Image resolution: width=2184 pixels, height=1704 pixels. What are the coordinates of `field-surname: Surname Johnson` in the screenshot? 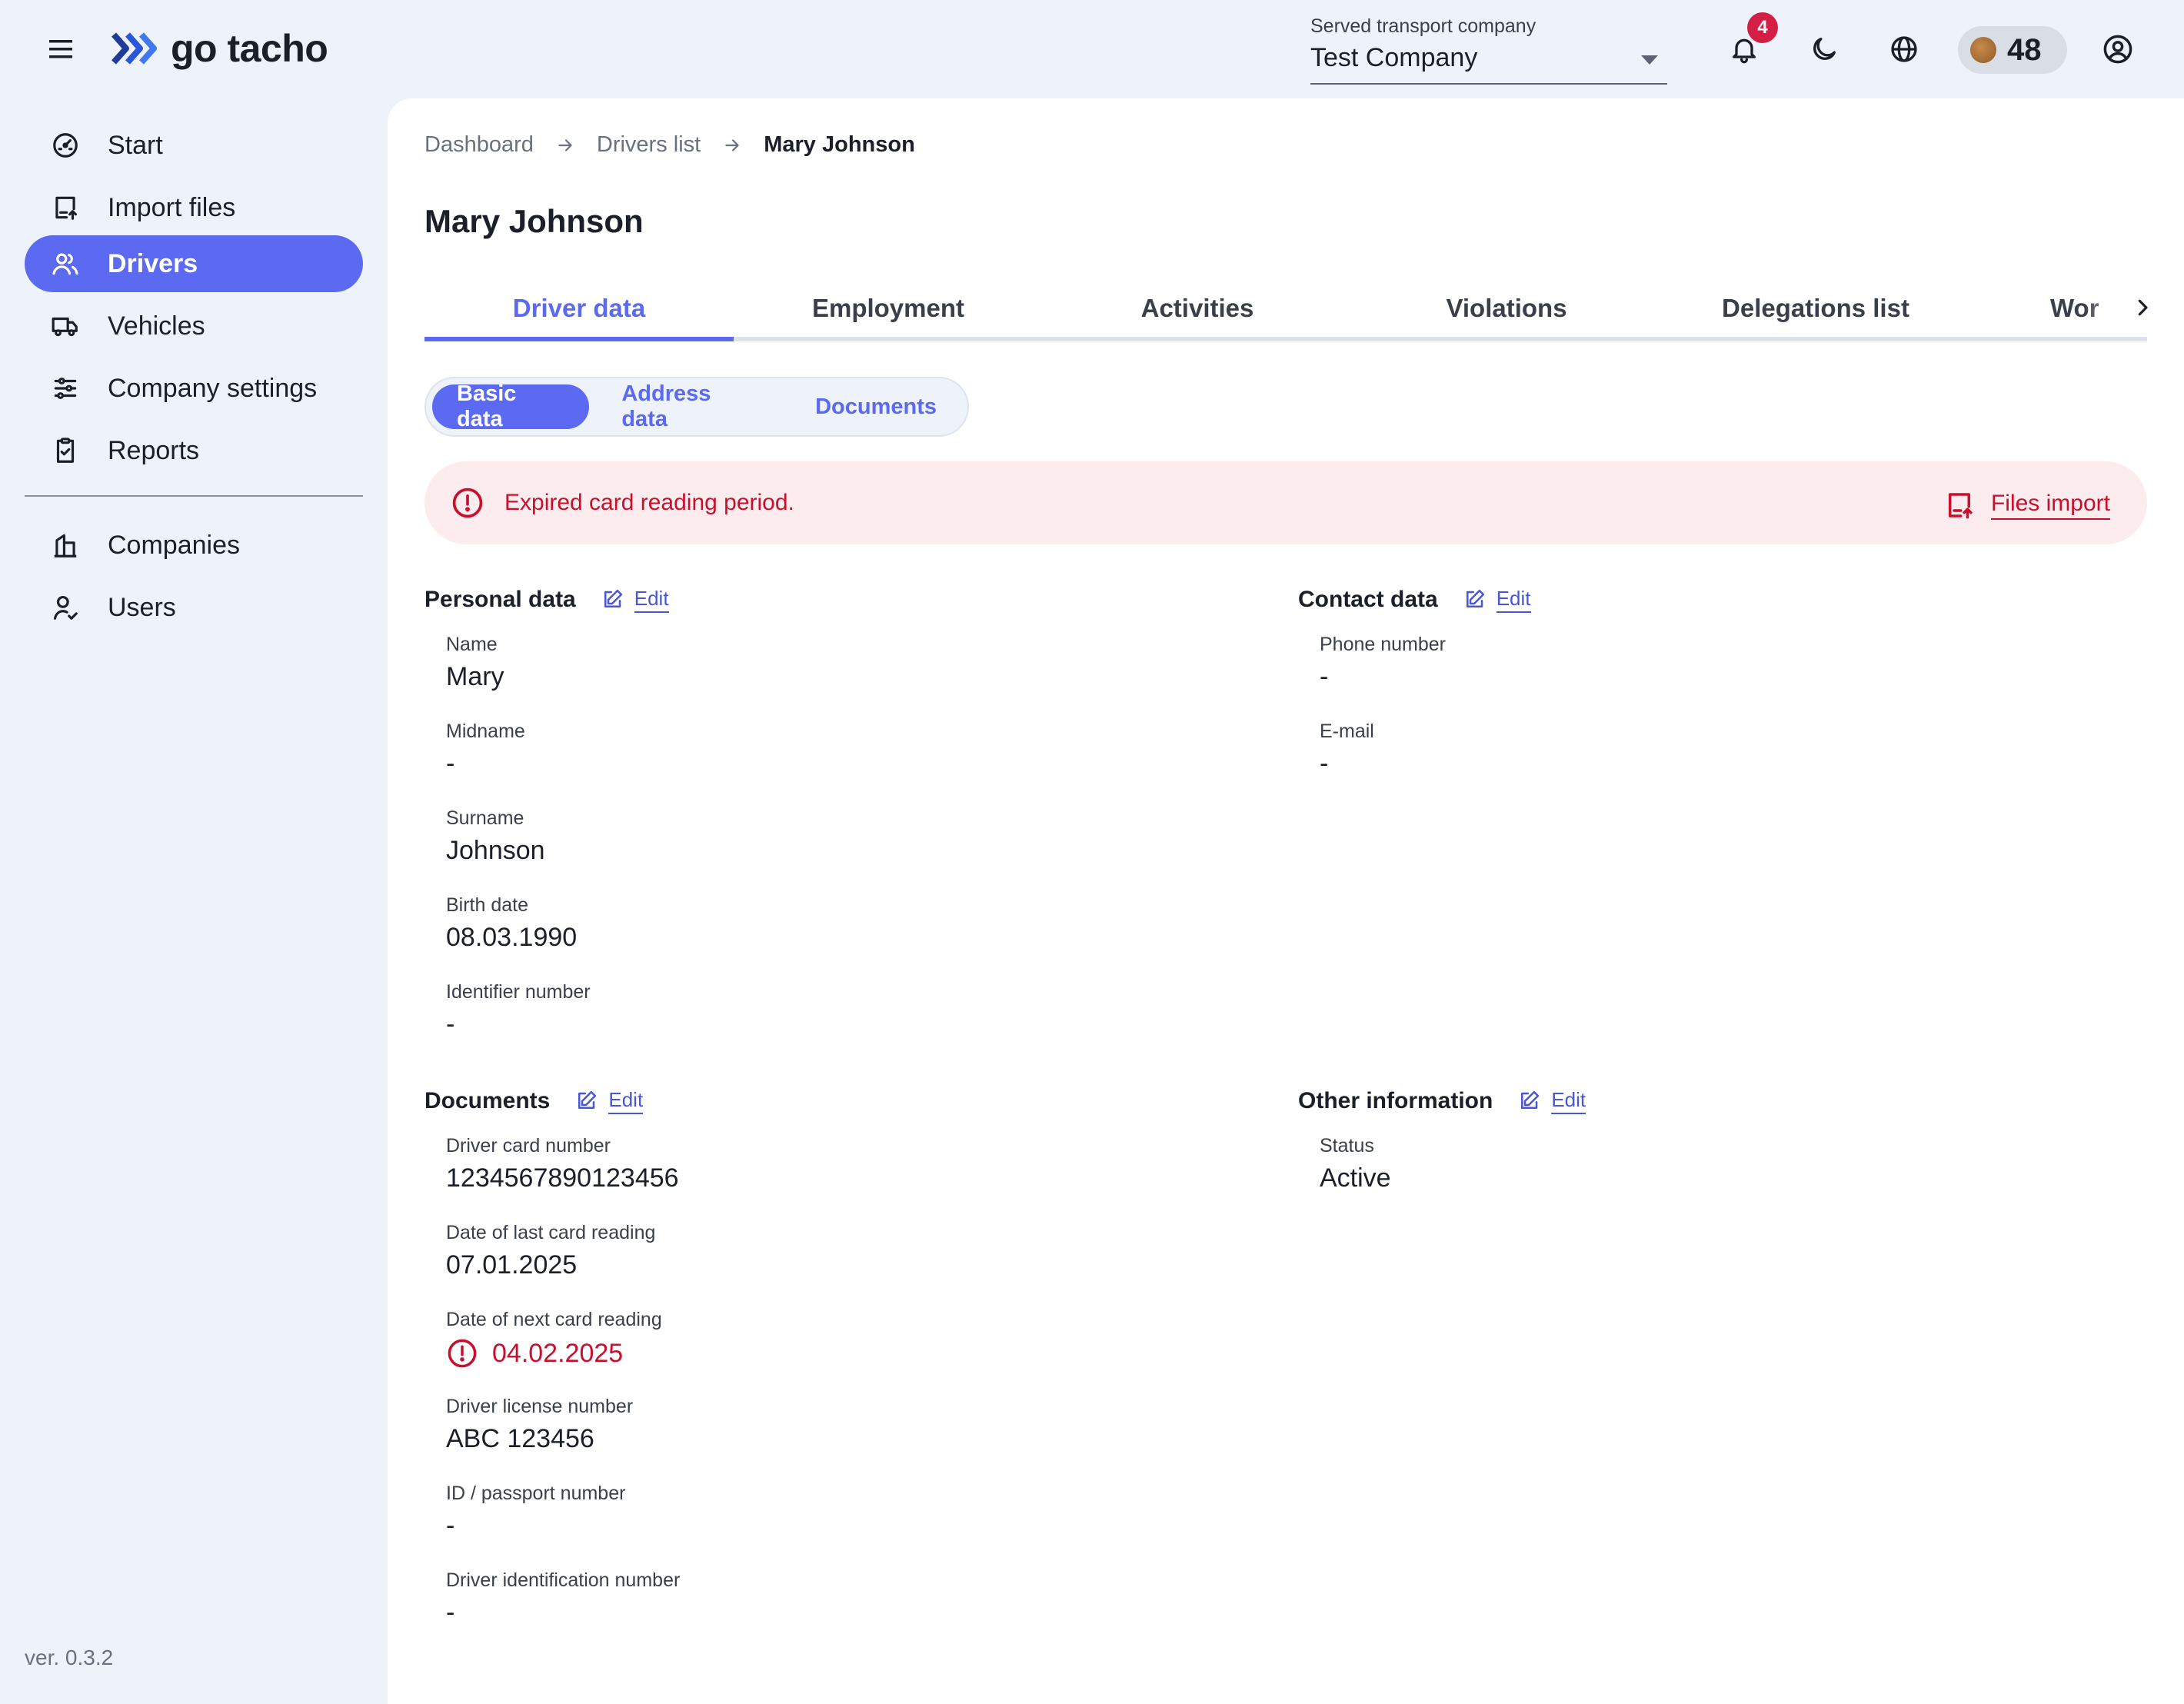 It's located at (858, 841).